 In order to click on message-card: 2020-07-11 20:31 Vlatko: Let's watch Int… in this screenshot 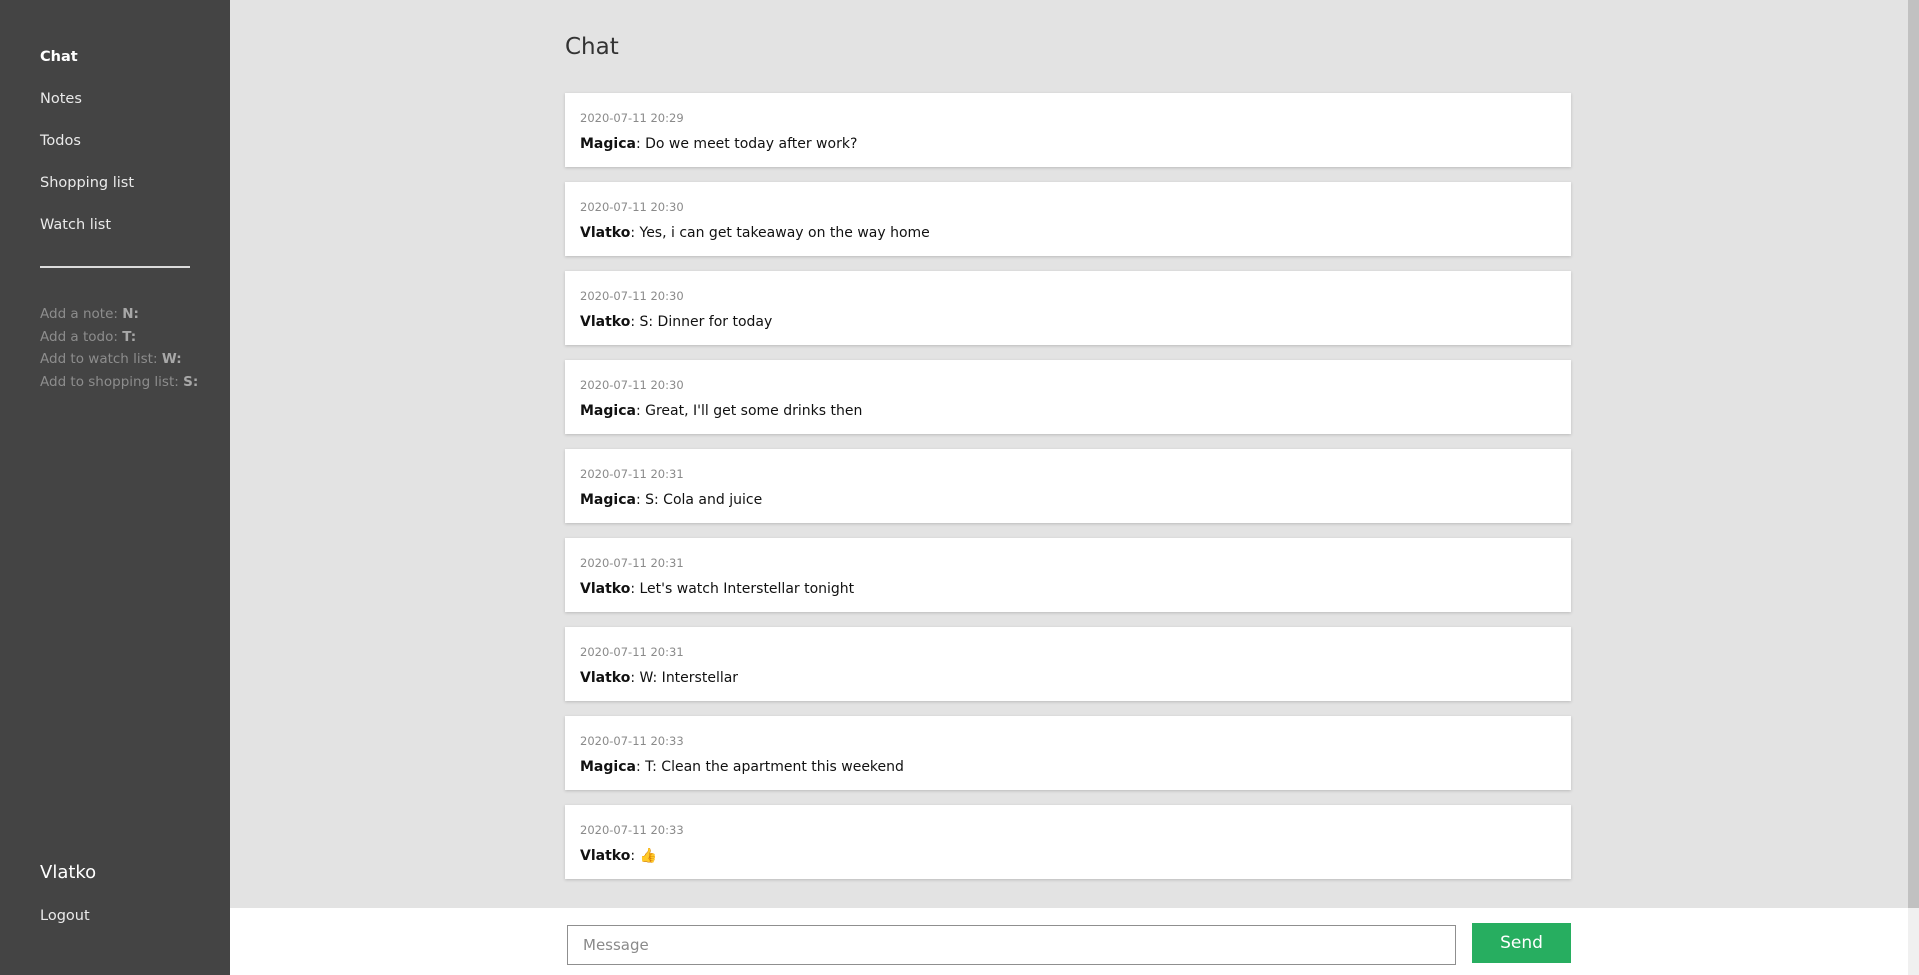, I will do `click(1068, 575)`.